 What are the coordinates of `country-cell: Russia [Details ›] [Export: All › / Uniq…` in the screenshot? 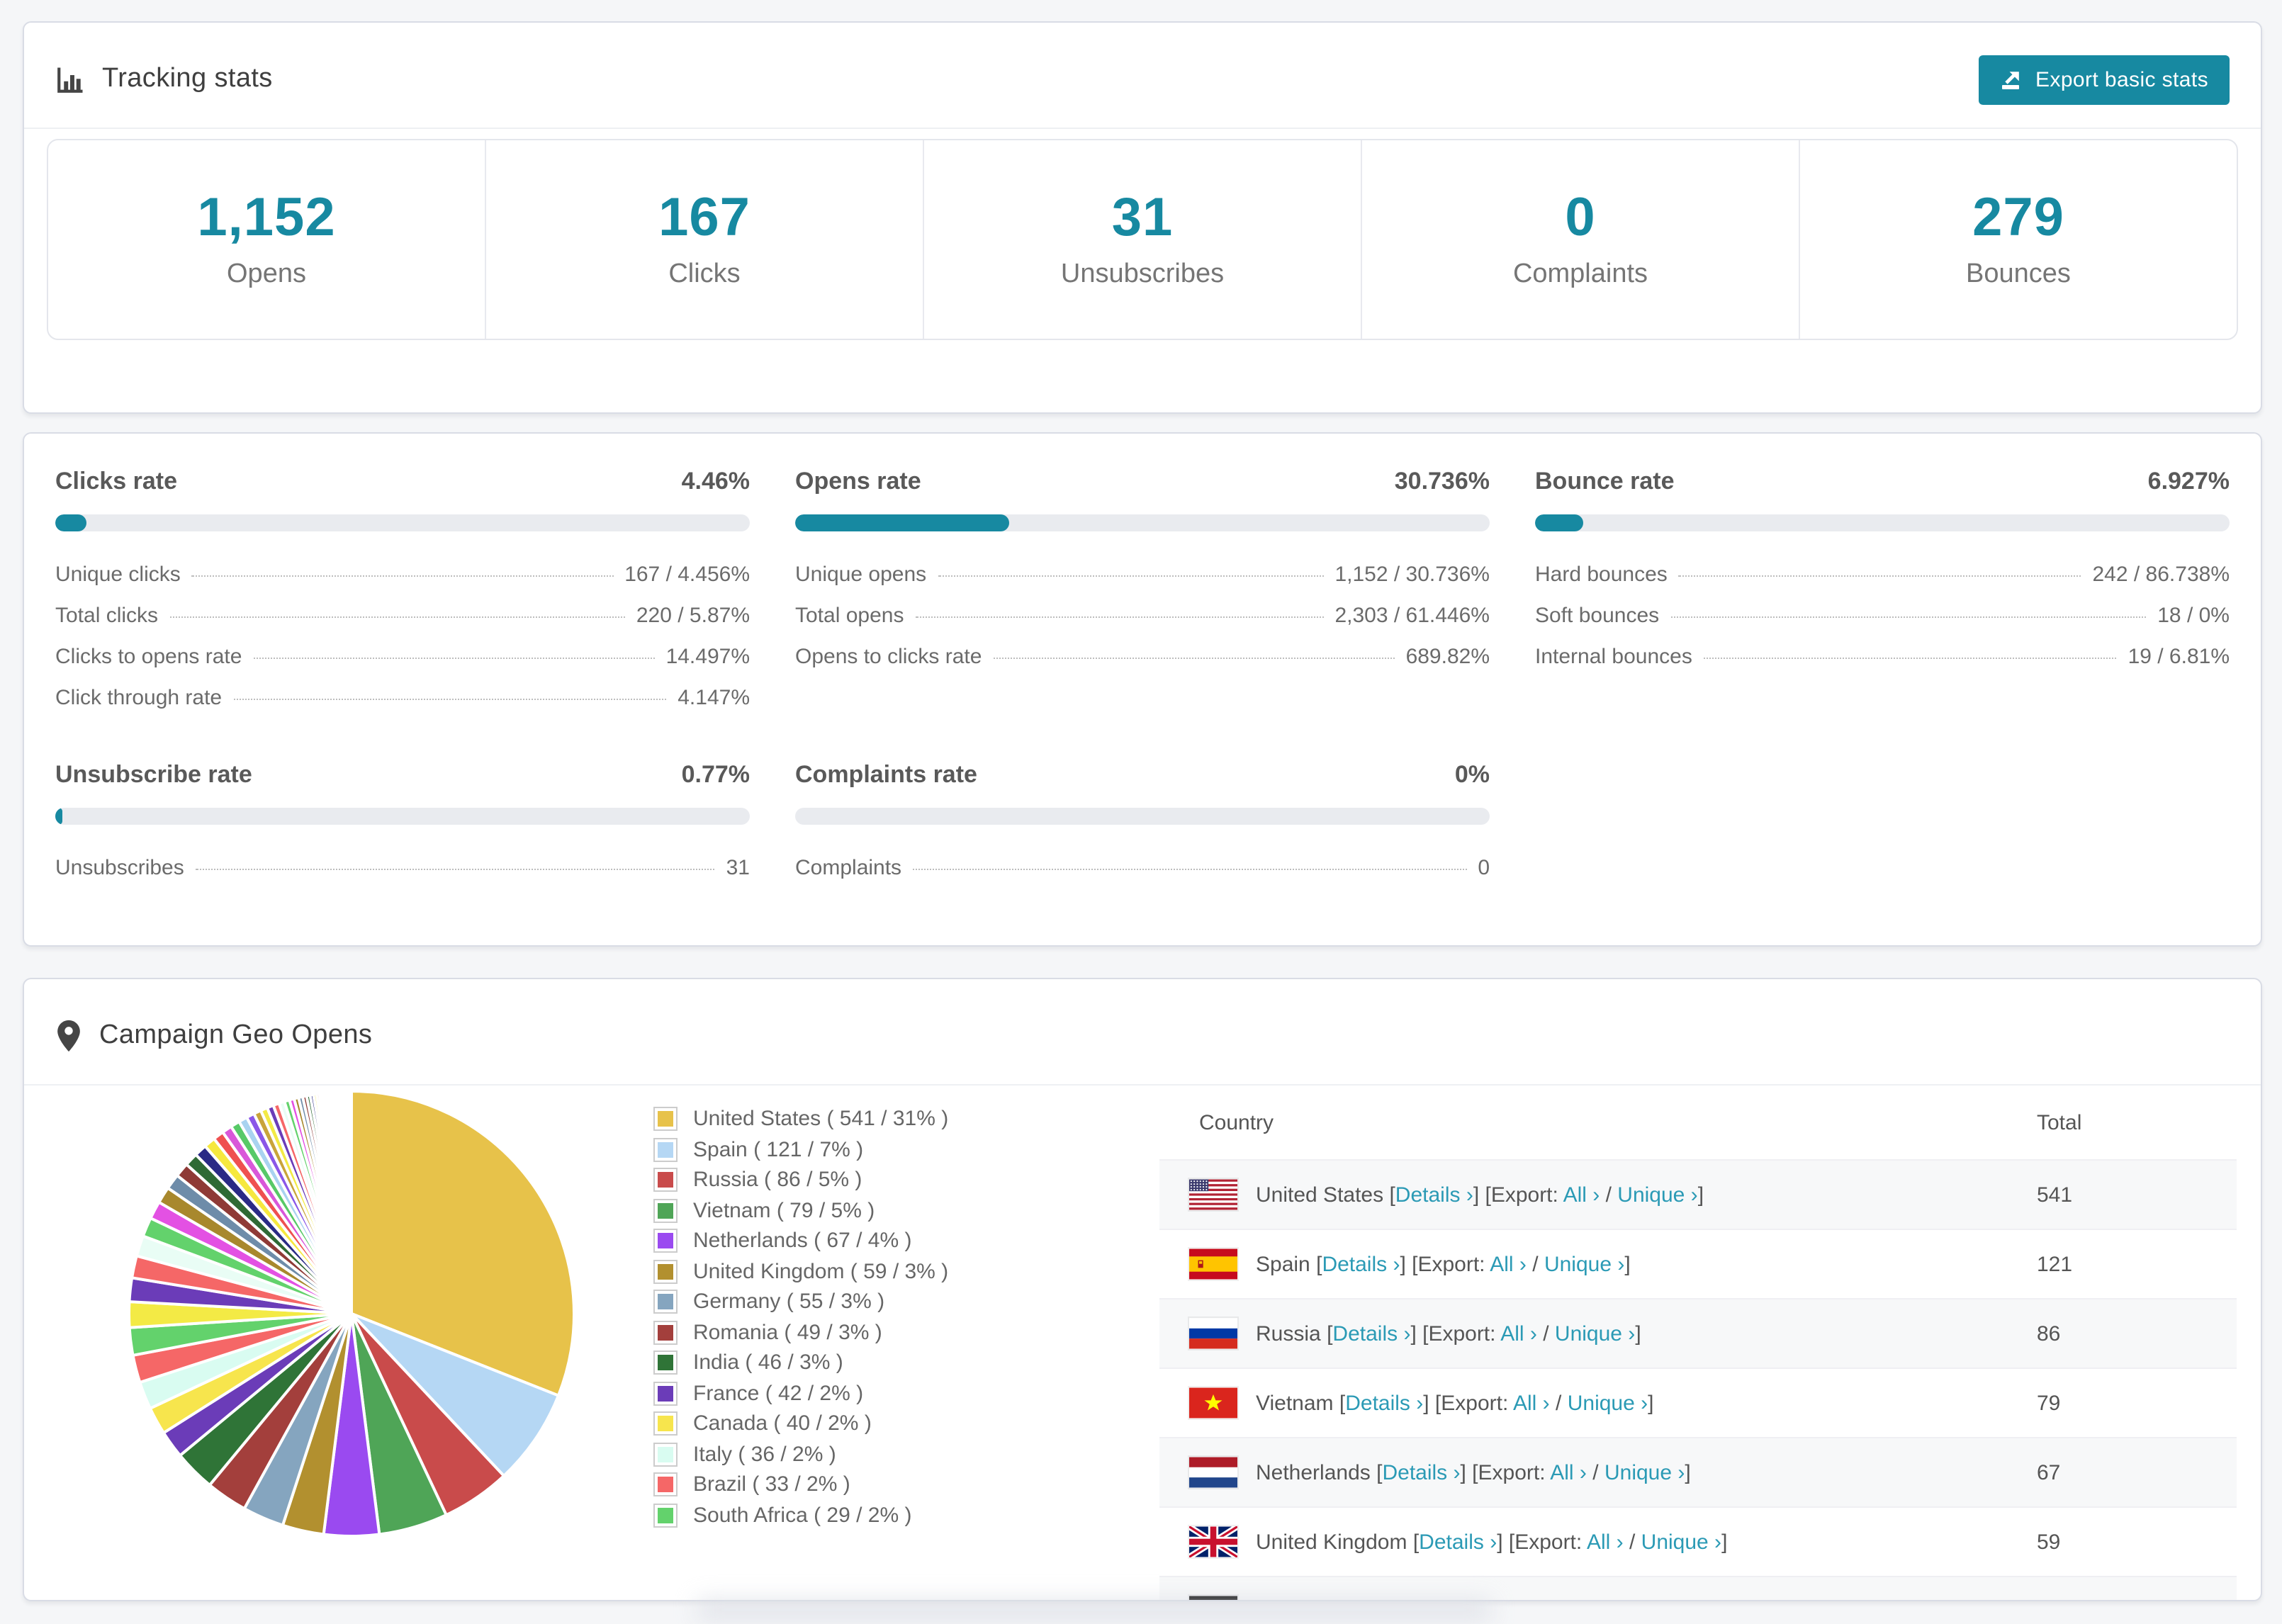 It's located at (1597, 1334).